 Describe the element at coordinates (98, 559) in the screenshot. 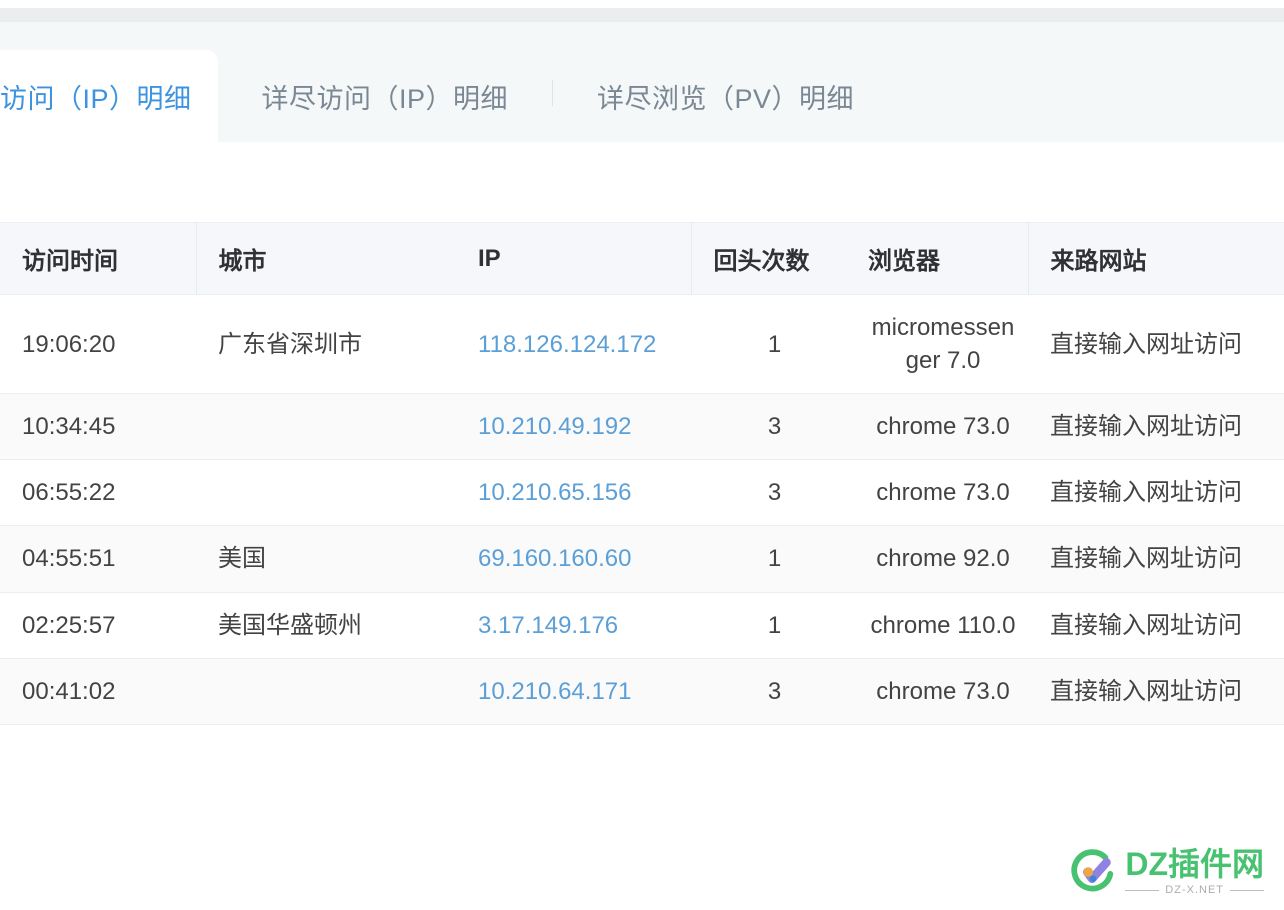

I see `cell-time: 04:55:51` at that location.